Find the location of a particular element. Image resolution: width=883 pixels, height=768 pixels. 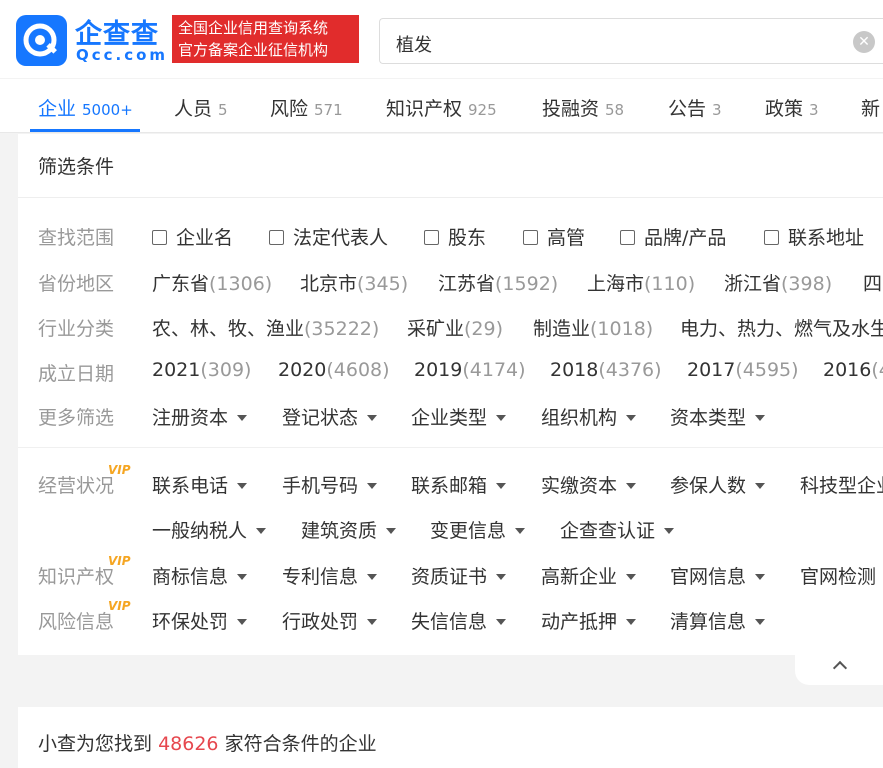

tab-risk: 风险 571 is located at coordinates (306, 107).